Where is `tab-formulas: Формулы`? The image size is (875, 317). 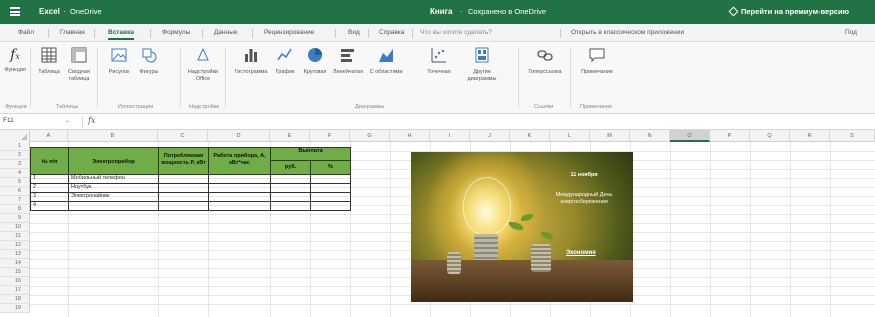
tab-formulas: Формулы is located at coordinates (176, 32).